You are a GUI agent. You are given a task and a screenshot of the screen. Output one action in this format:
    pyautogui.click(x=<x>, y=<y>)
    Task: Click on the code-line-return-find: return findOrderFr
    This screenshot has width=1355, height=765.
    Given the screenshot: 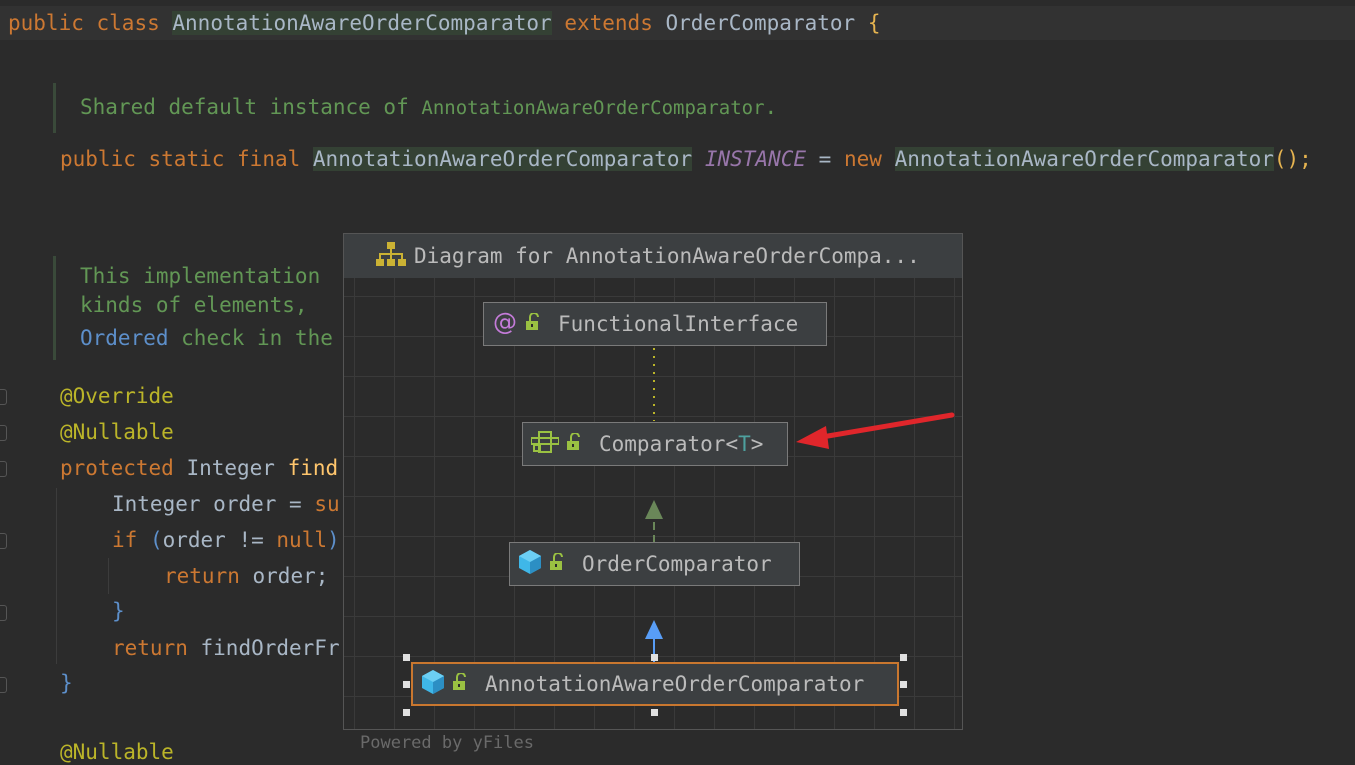 What is the action you would take?
    pyautogui.click(x=226, y=648)
    